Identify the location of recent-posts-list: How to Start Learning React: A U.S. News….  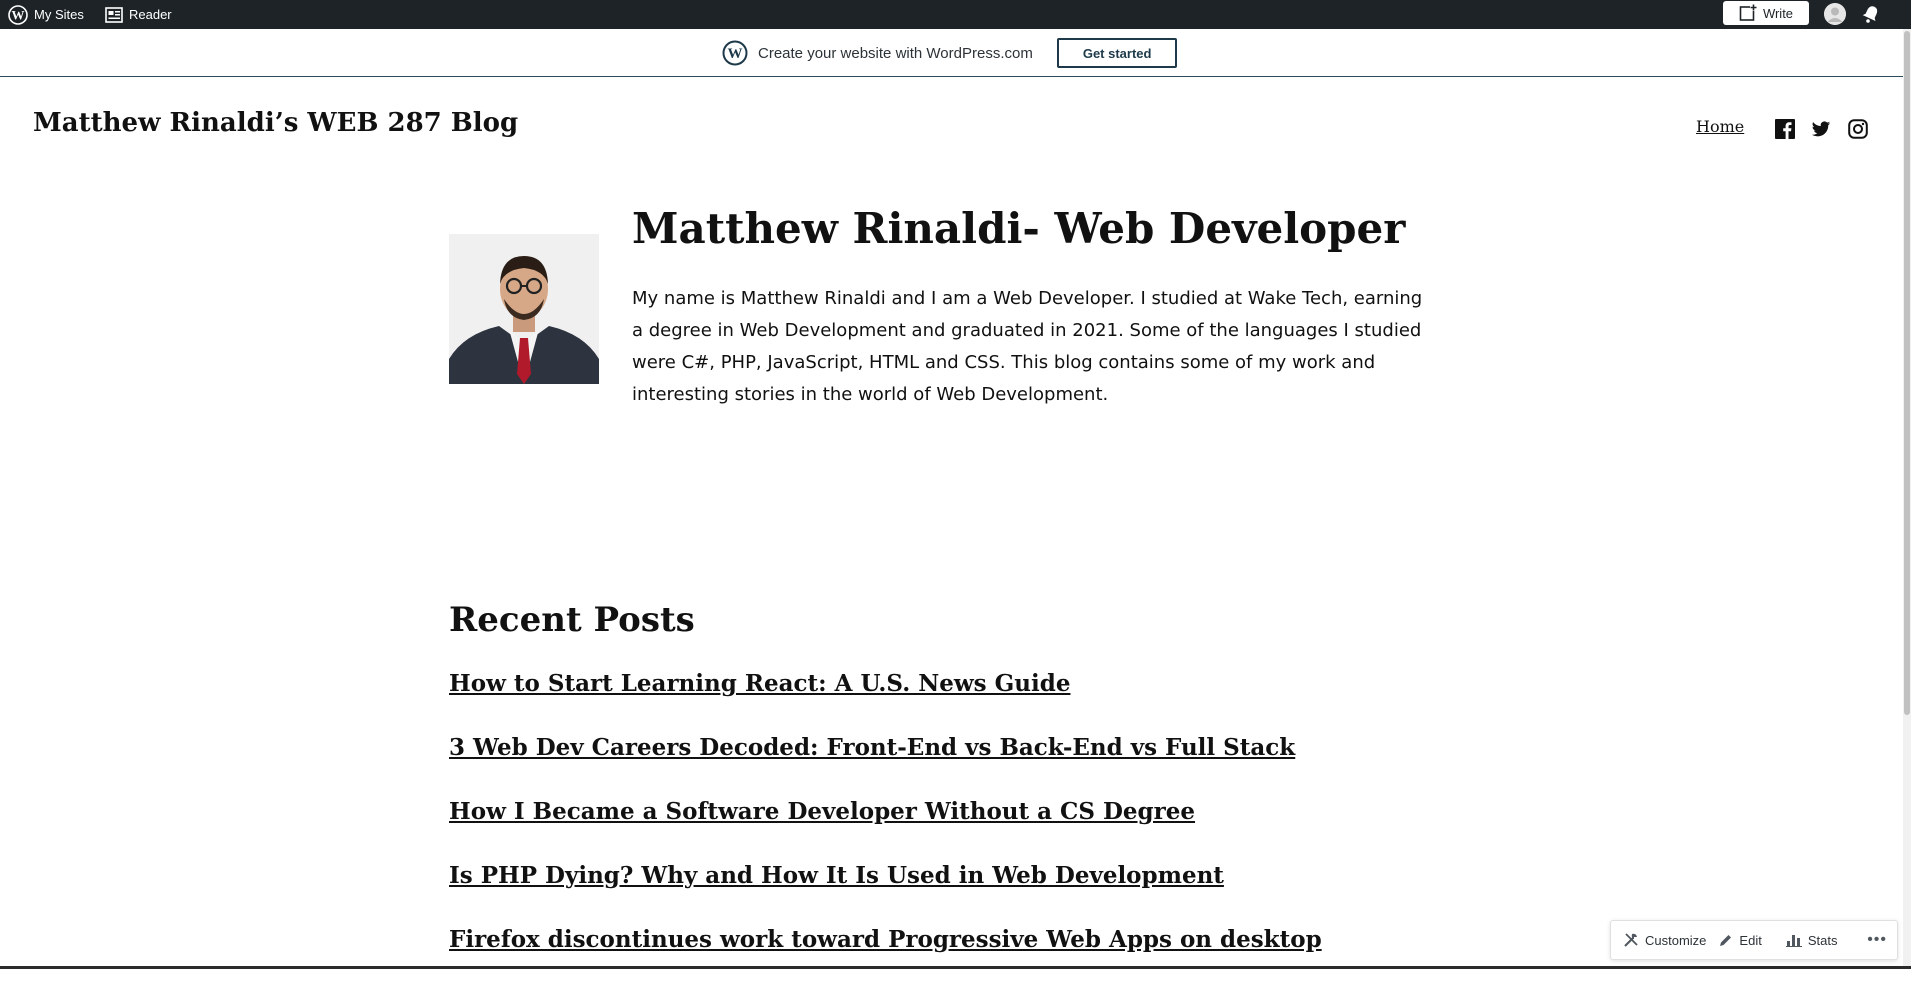
(885, 830).